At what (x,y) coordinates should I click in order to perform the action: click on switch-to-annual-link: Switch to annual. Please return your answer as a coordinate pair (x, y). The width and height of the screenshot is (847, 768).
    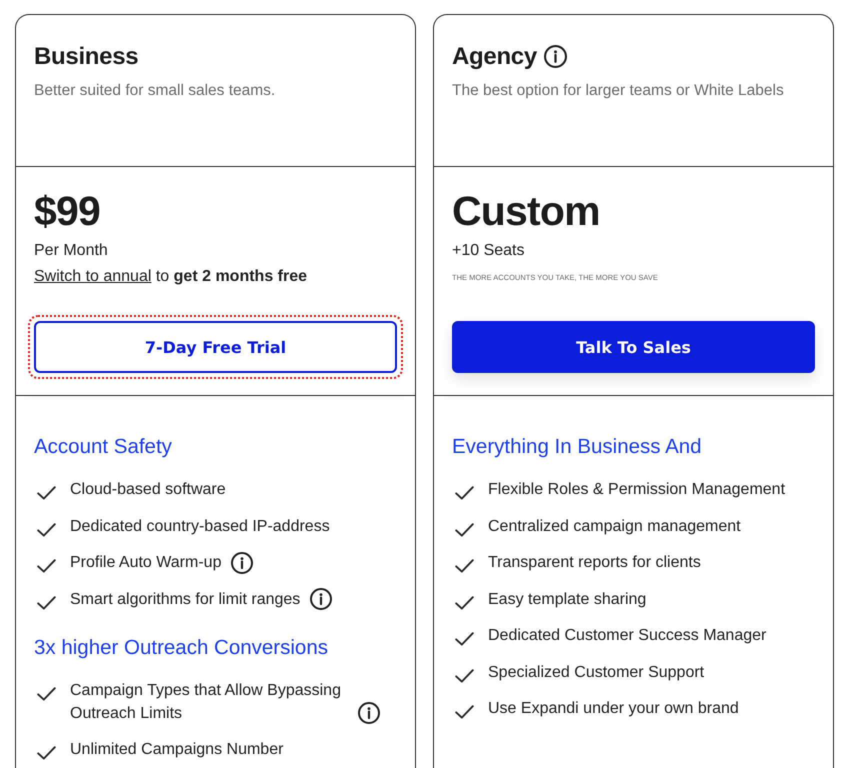
    Looking at the image, I should click on (93, 276).